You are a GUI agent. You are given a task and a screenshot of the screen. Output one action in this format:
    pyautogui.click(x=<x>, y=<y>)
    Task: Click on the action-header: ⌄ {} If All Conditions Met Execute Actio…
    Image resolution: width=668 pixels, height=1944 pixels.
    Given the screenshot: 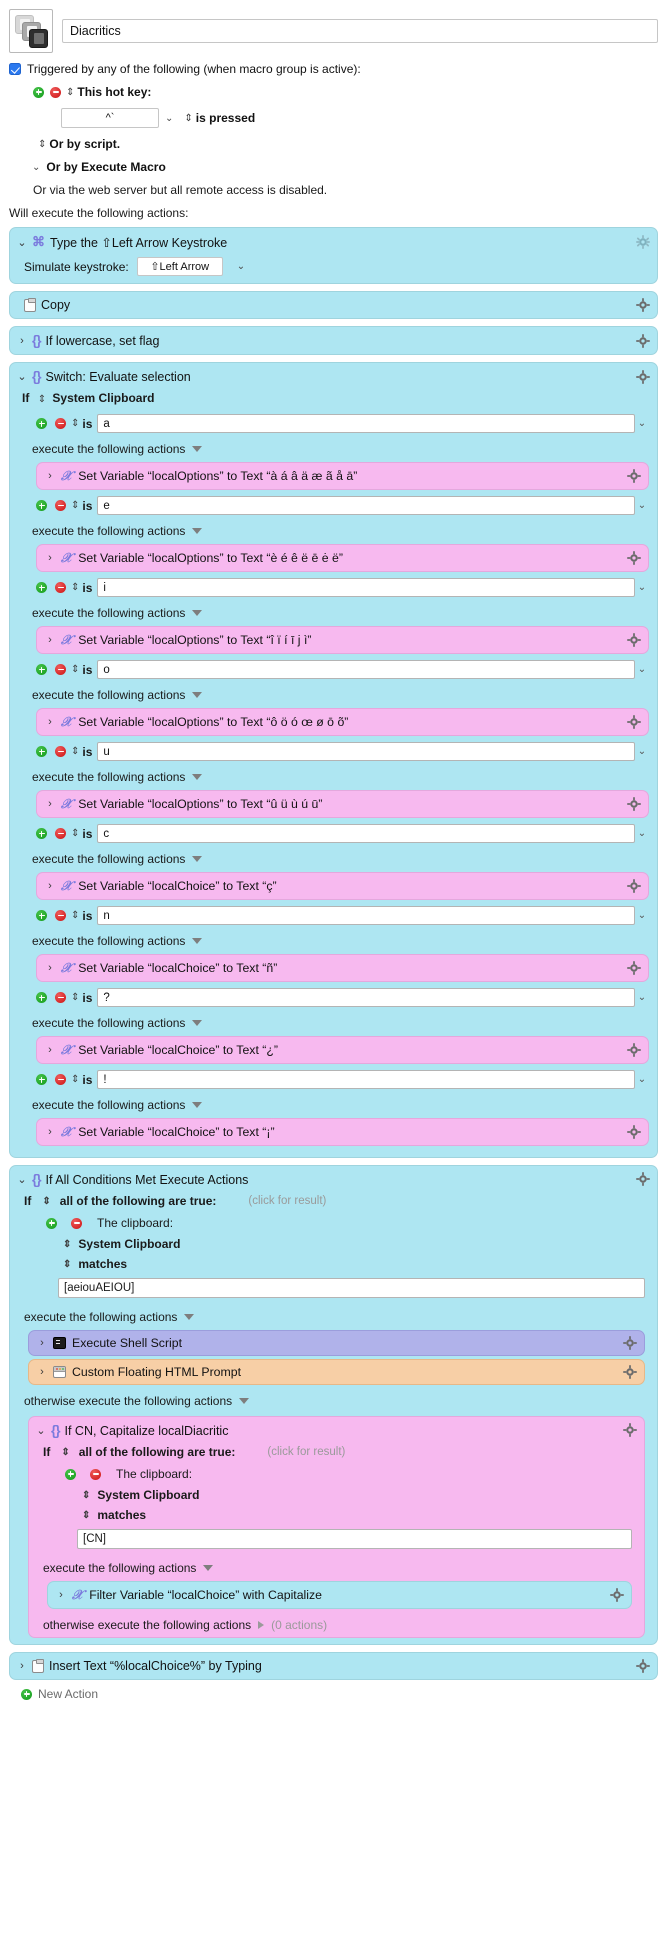 What is the action you would take?
    pyautogui.click(x=333, y=1179)
    